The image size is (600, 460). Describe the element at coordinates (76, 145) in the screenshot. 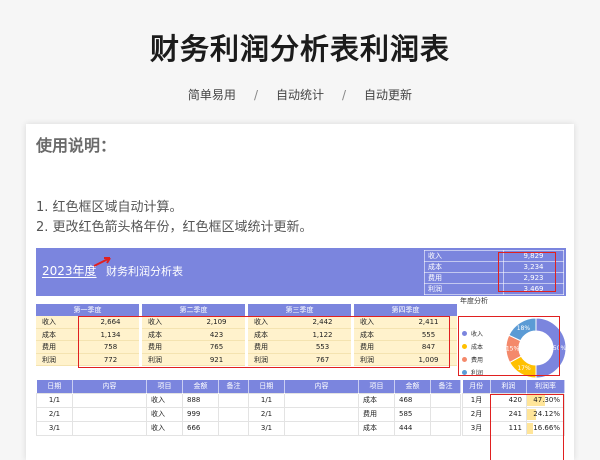

I see `instructions-title: 使用说明：` at that location.